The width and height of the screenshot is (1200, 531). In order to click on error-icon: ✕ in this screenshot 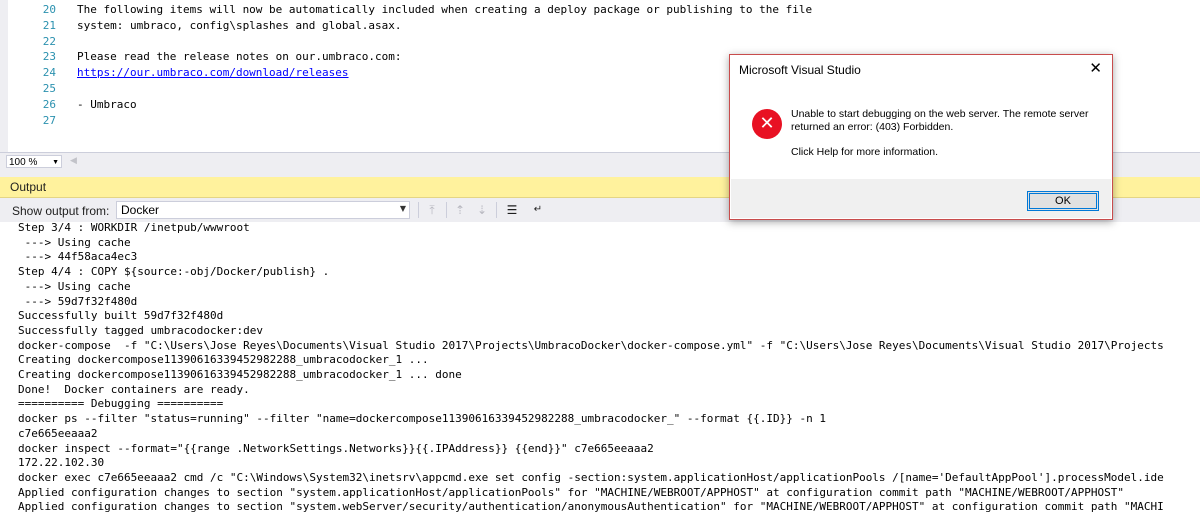, I will do `click(767, 124)`.